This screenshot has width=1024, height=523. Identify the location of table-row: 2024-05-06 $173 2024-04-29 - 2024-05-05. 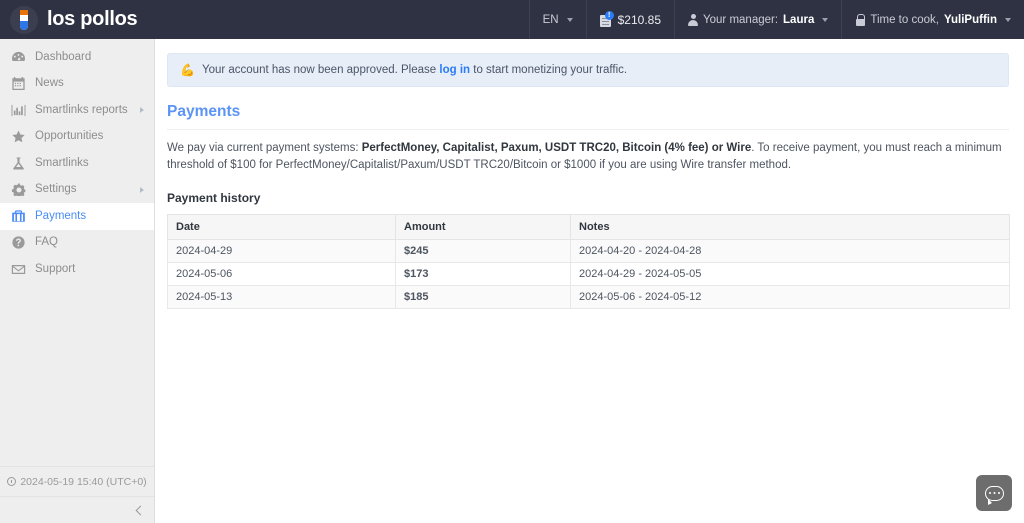
(588, 273).